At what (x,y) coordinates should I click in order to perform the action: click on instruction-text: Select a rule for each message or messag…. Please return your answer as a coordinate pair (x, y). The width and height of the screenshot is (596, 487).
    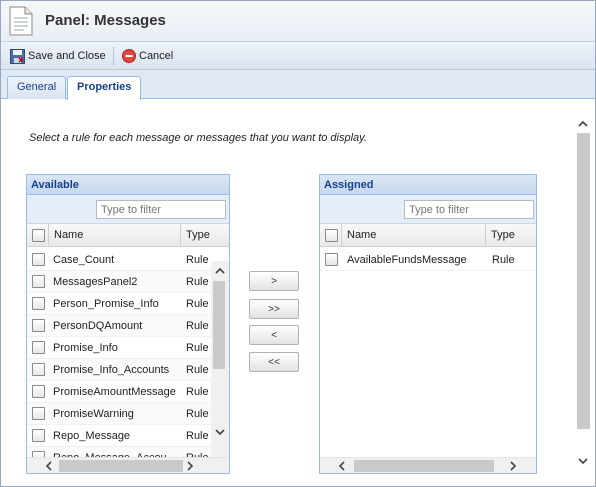
    Looking at the image, I should click on (198, 138).